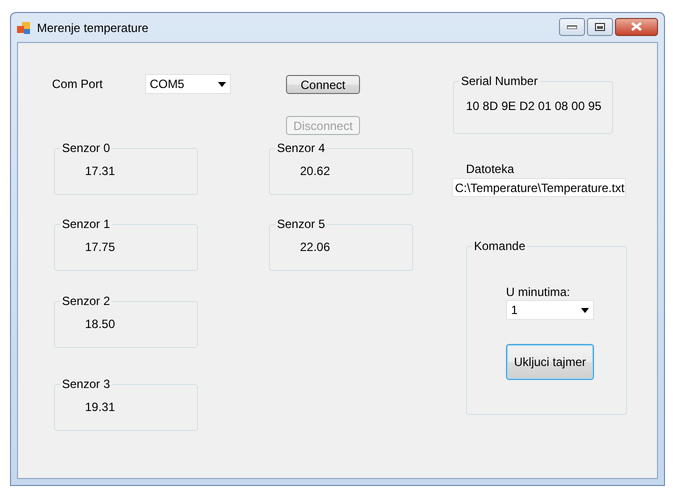  Describe the element at coordinates (100, 247) in the screenshot. I see `value-text: 17.75` at that location.